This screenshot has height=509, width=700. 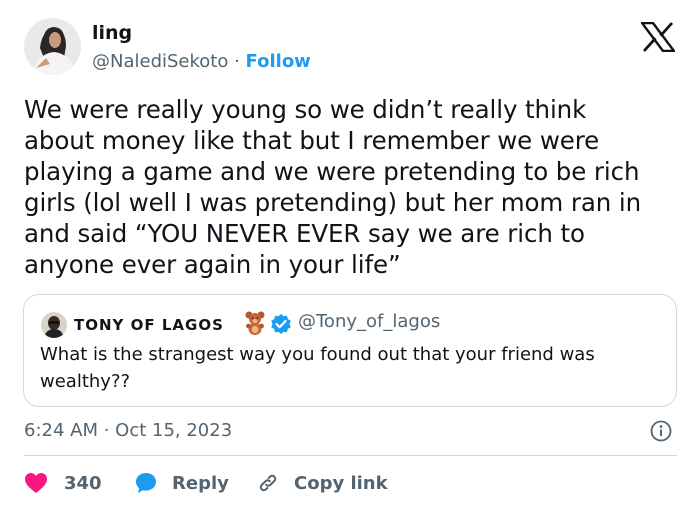 What do you see at coordinates (63, 483) in the screenshot?
I see `like-button: 340` at bounding box center [63, 483].